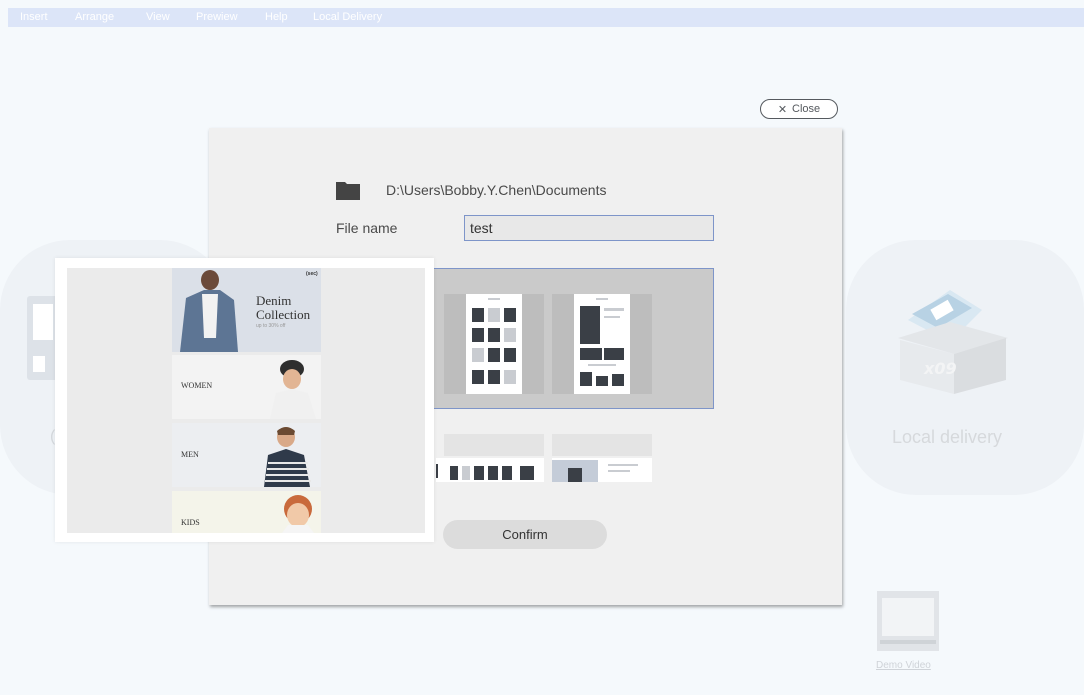 The height and width of the screenshot is (695, 1084). I want to click on menu-local-delivery: Local Delivery, so click(347, 17).